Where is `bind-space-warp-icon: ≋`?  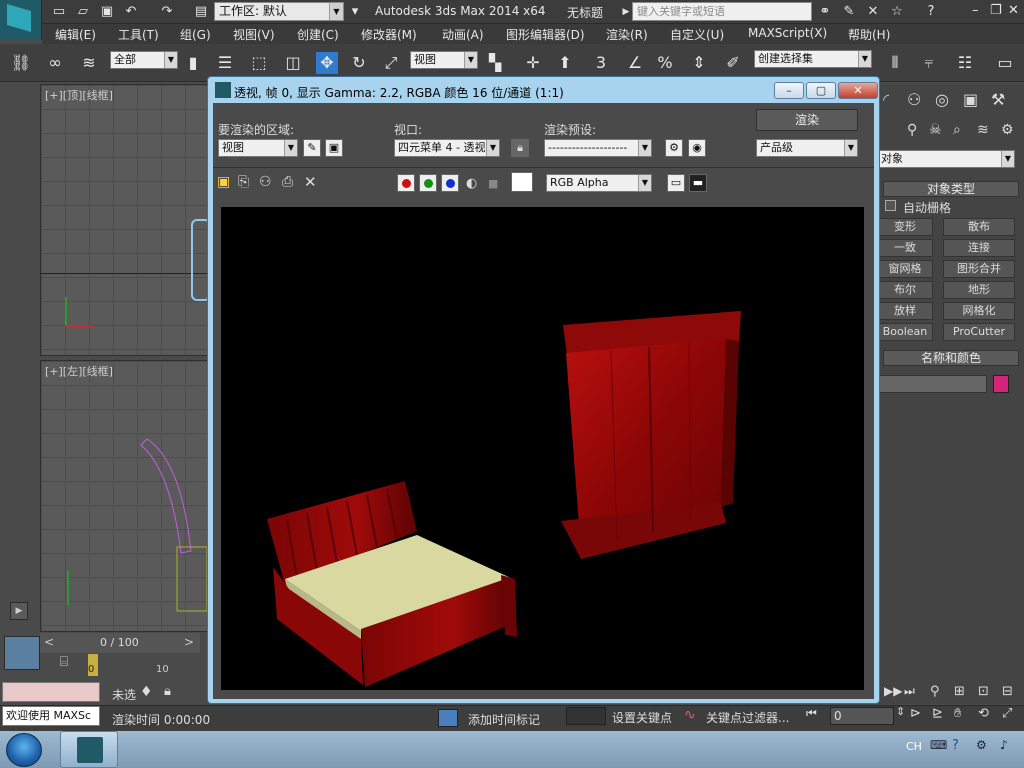
bind-space-warp-icon: ≋ is located at coordinates (89, 63).